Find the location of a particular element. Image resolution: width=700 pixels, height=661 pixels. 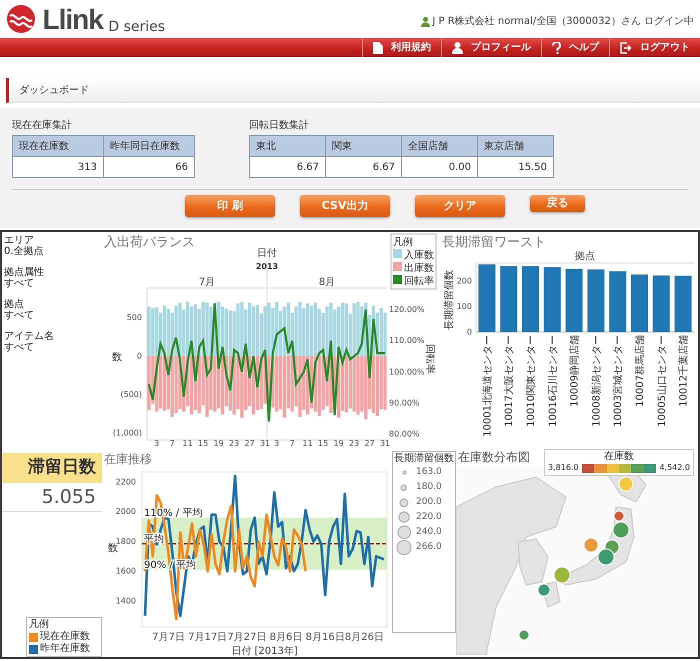

legend-panel is located at coordinates (413, 262).